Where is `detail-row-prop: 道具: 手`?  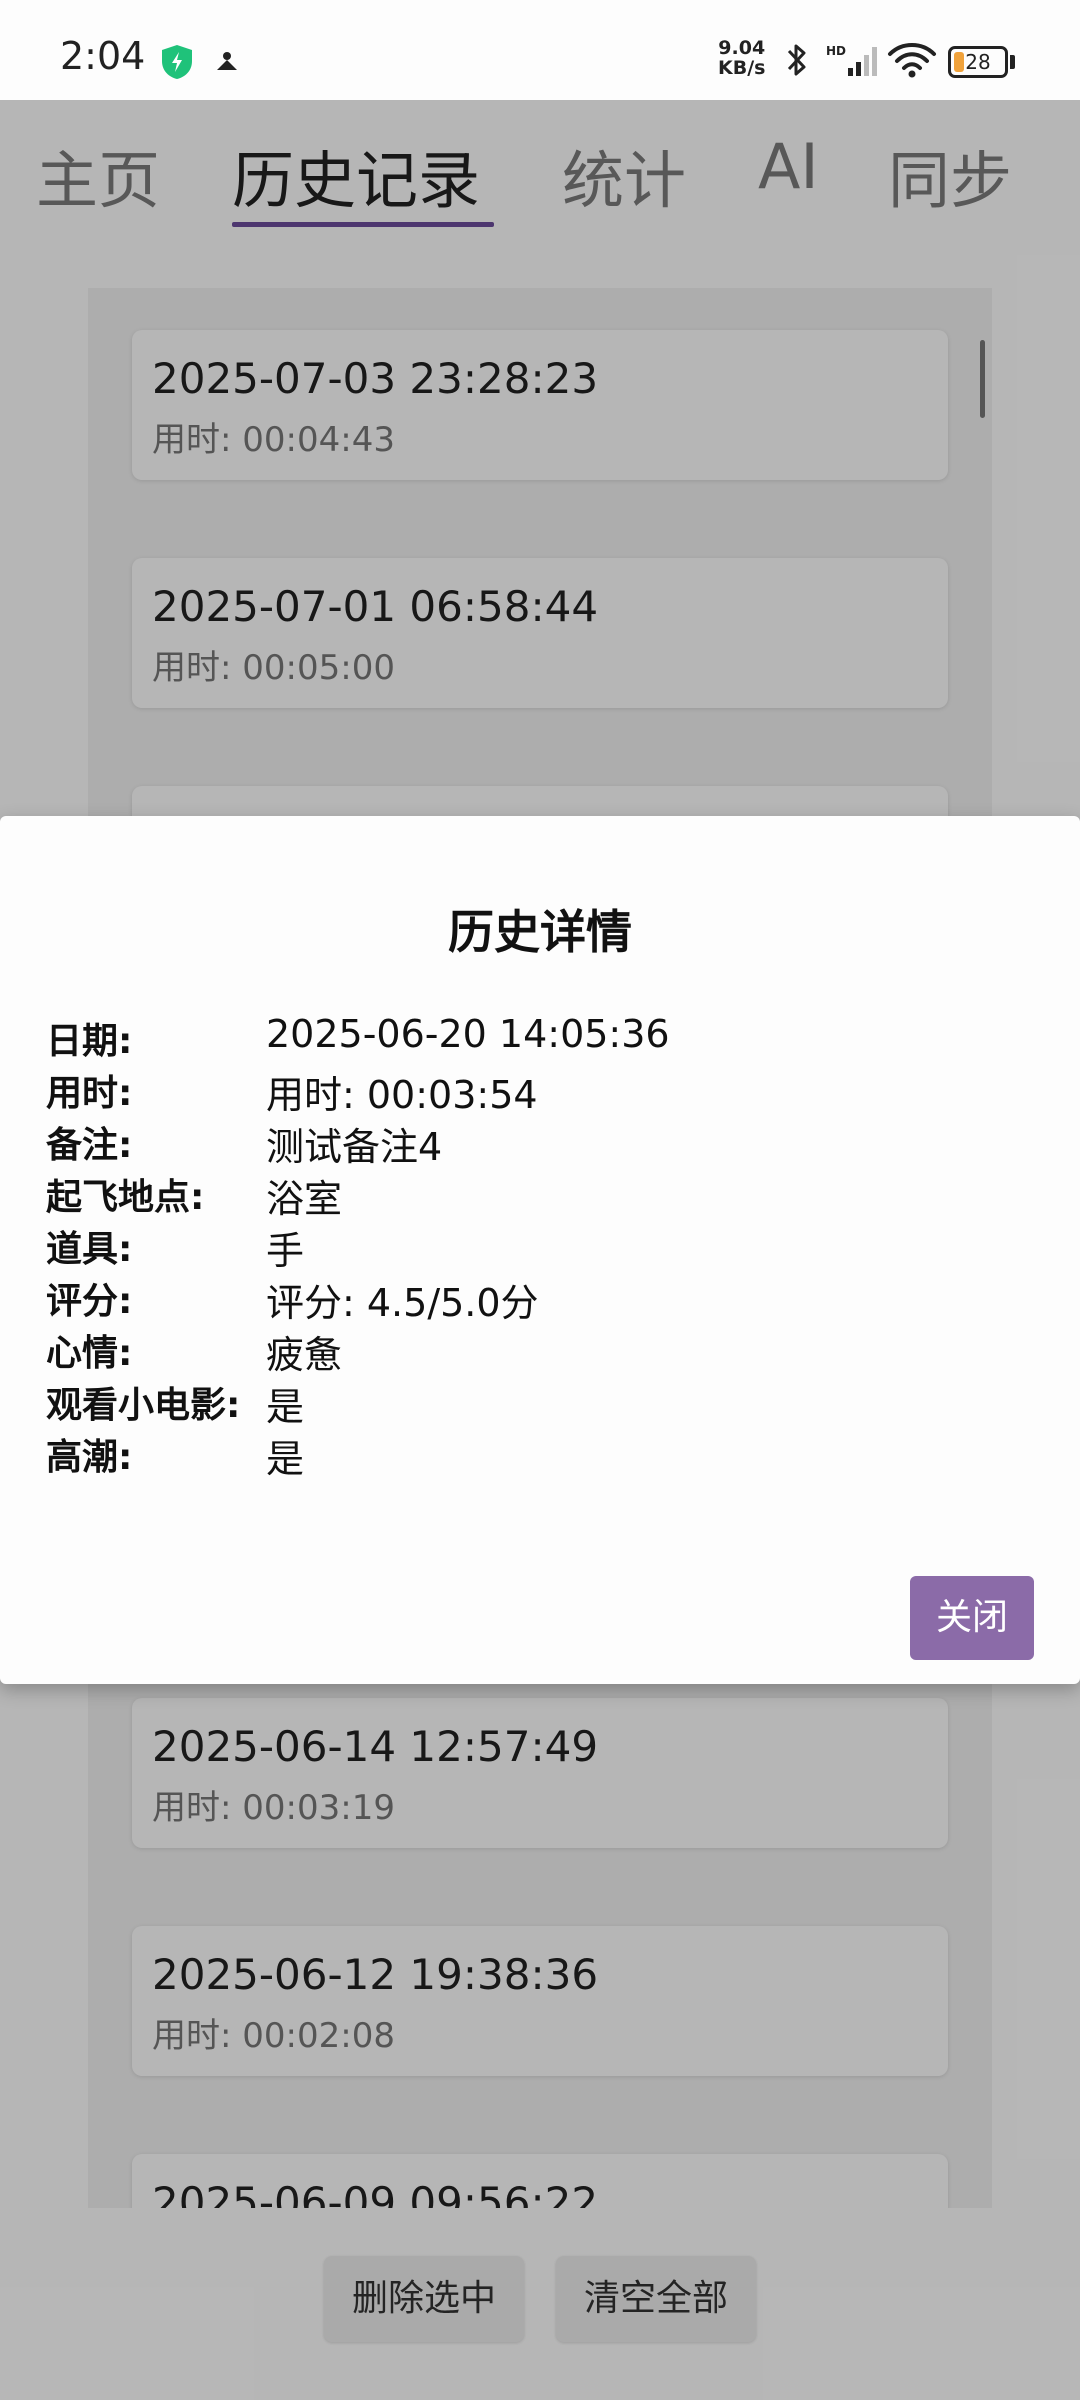
detail-row-prop: 道具: 手 is located at coordinates (546, 1246).